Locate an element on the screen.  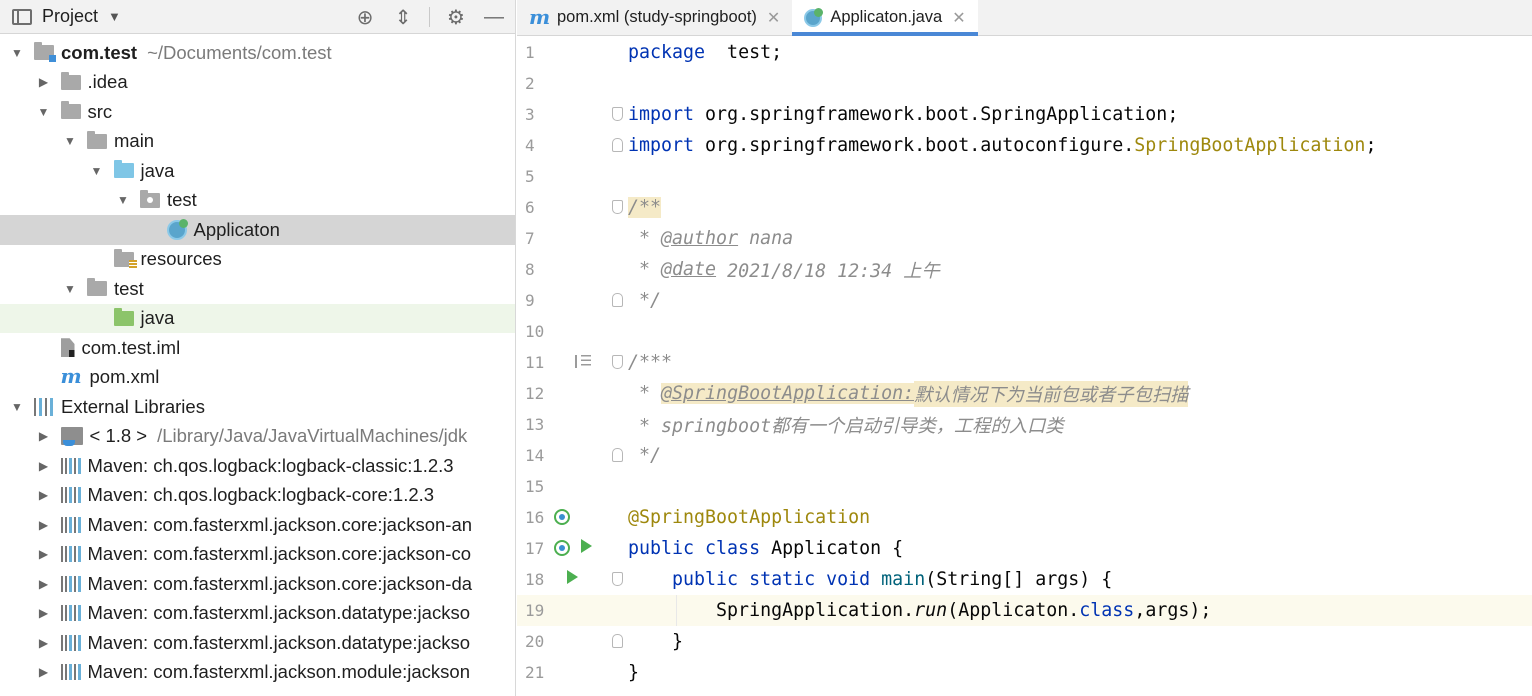
render-doc-icon is located at coordinates (583, 361).